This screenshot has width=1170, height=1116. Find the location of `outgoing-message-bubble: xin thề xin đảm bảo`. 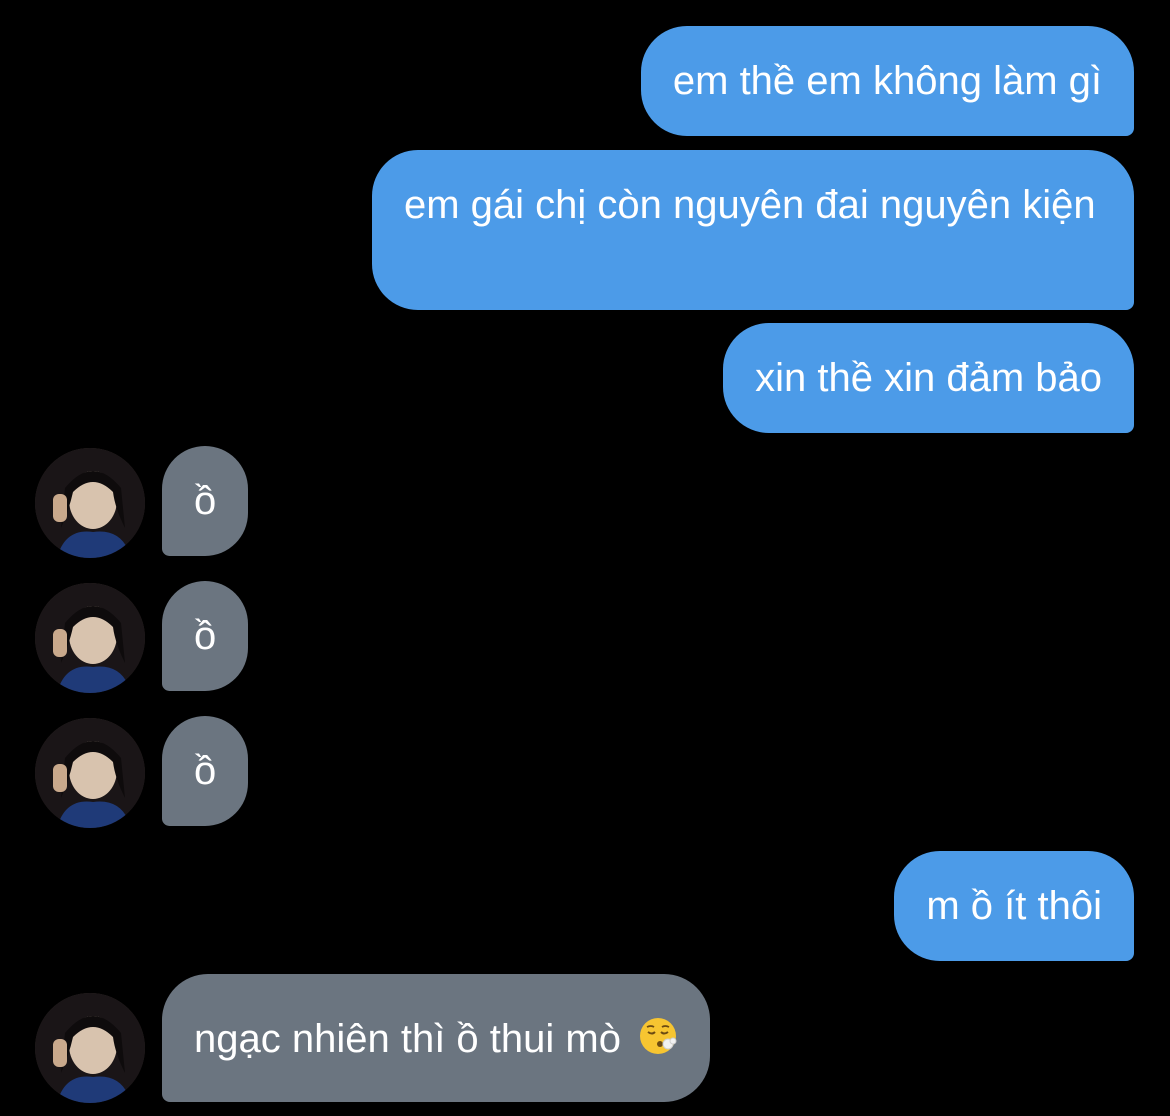

outgoing-message-bubble: xin thề xin đảm bảo is located at coordinates (928, 378).